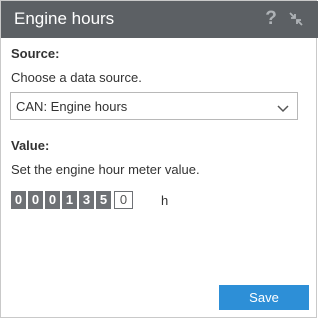 The image size is (320, 318). What do you see at coordinates (64, 18) in the screenshot?
I see `dialog-title: Engine hours` at bounding box center [64, 18].